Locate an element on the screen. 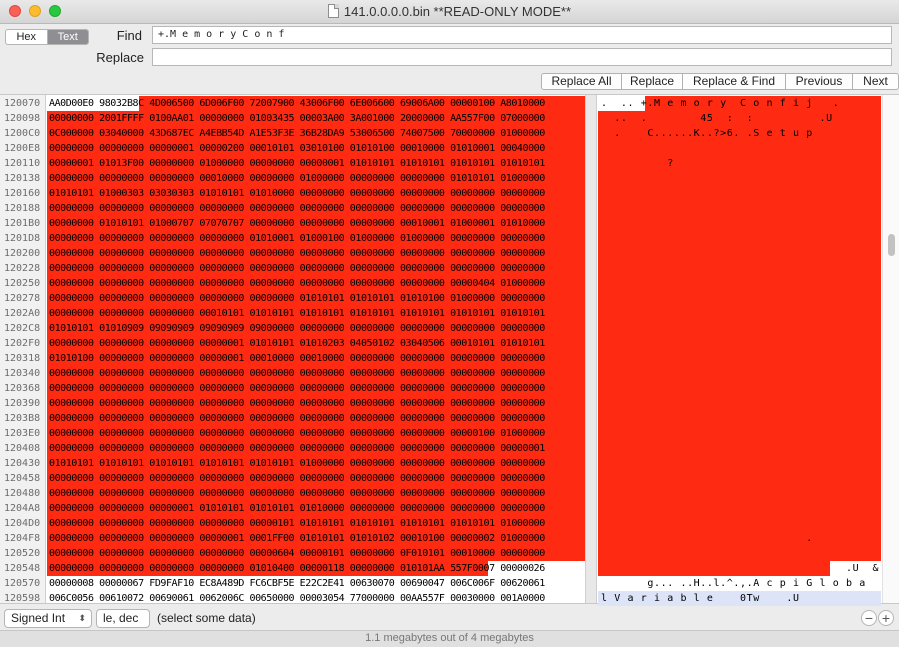 Image resolution: width=899 pixels, height=647 pixels. previous-button: Previous is located at coordinates (819, 81).